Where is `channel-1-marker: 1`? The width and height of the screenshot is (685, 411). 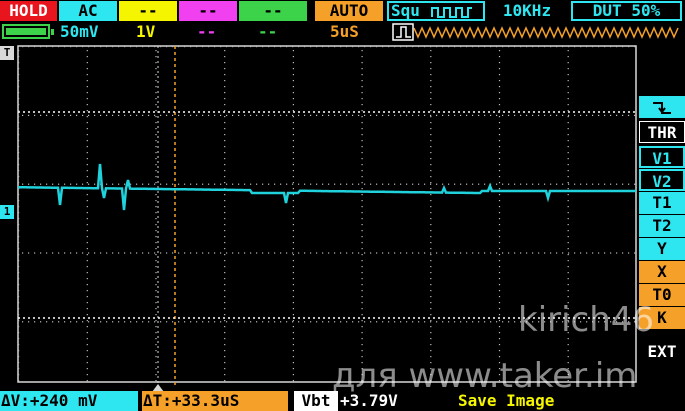
channel-1-marker: 1 is located at coordinates (7, 212).